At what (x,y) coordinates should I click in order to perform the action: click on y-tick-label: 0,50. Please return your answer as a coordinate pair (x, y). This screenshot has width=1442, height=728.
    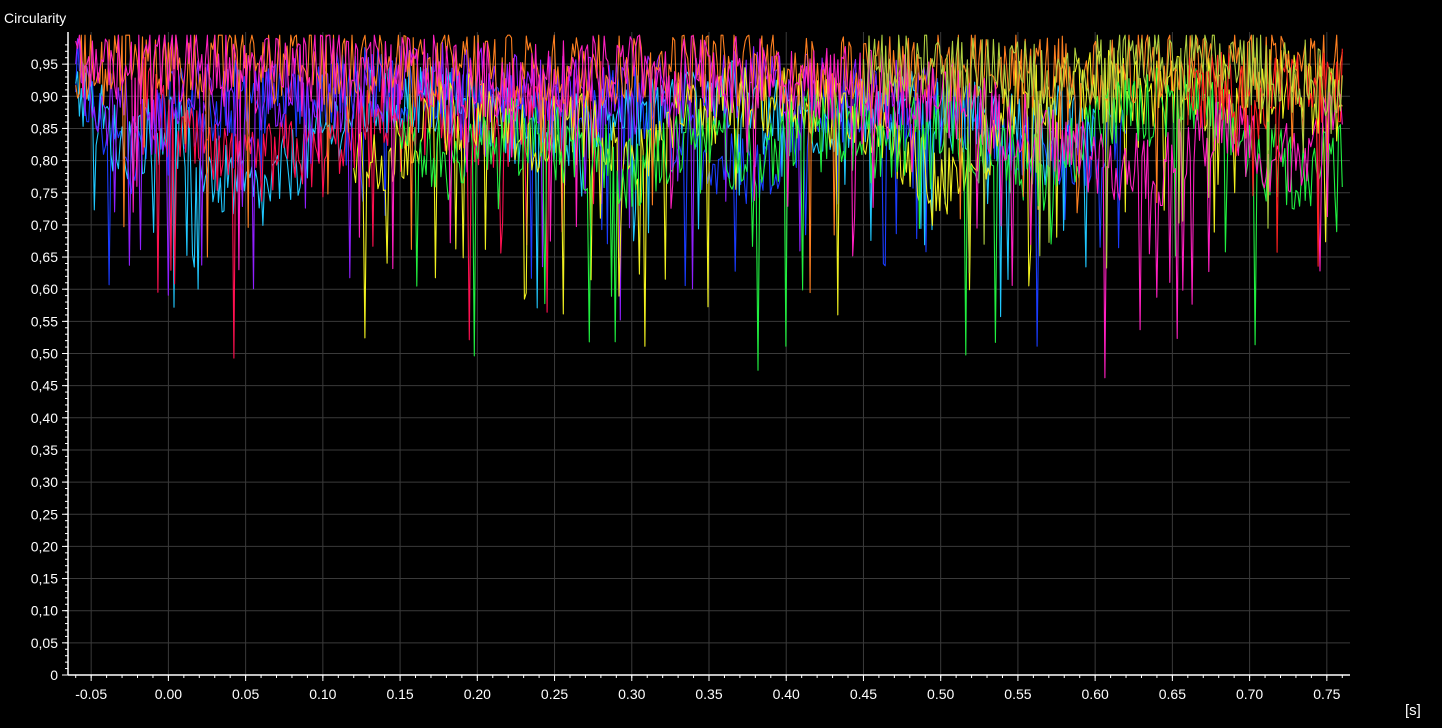
    Looking at the image, I should click on (44, 354).